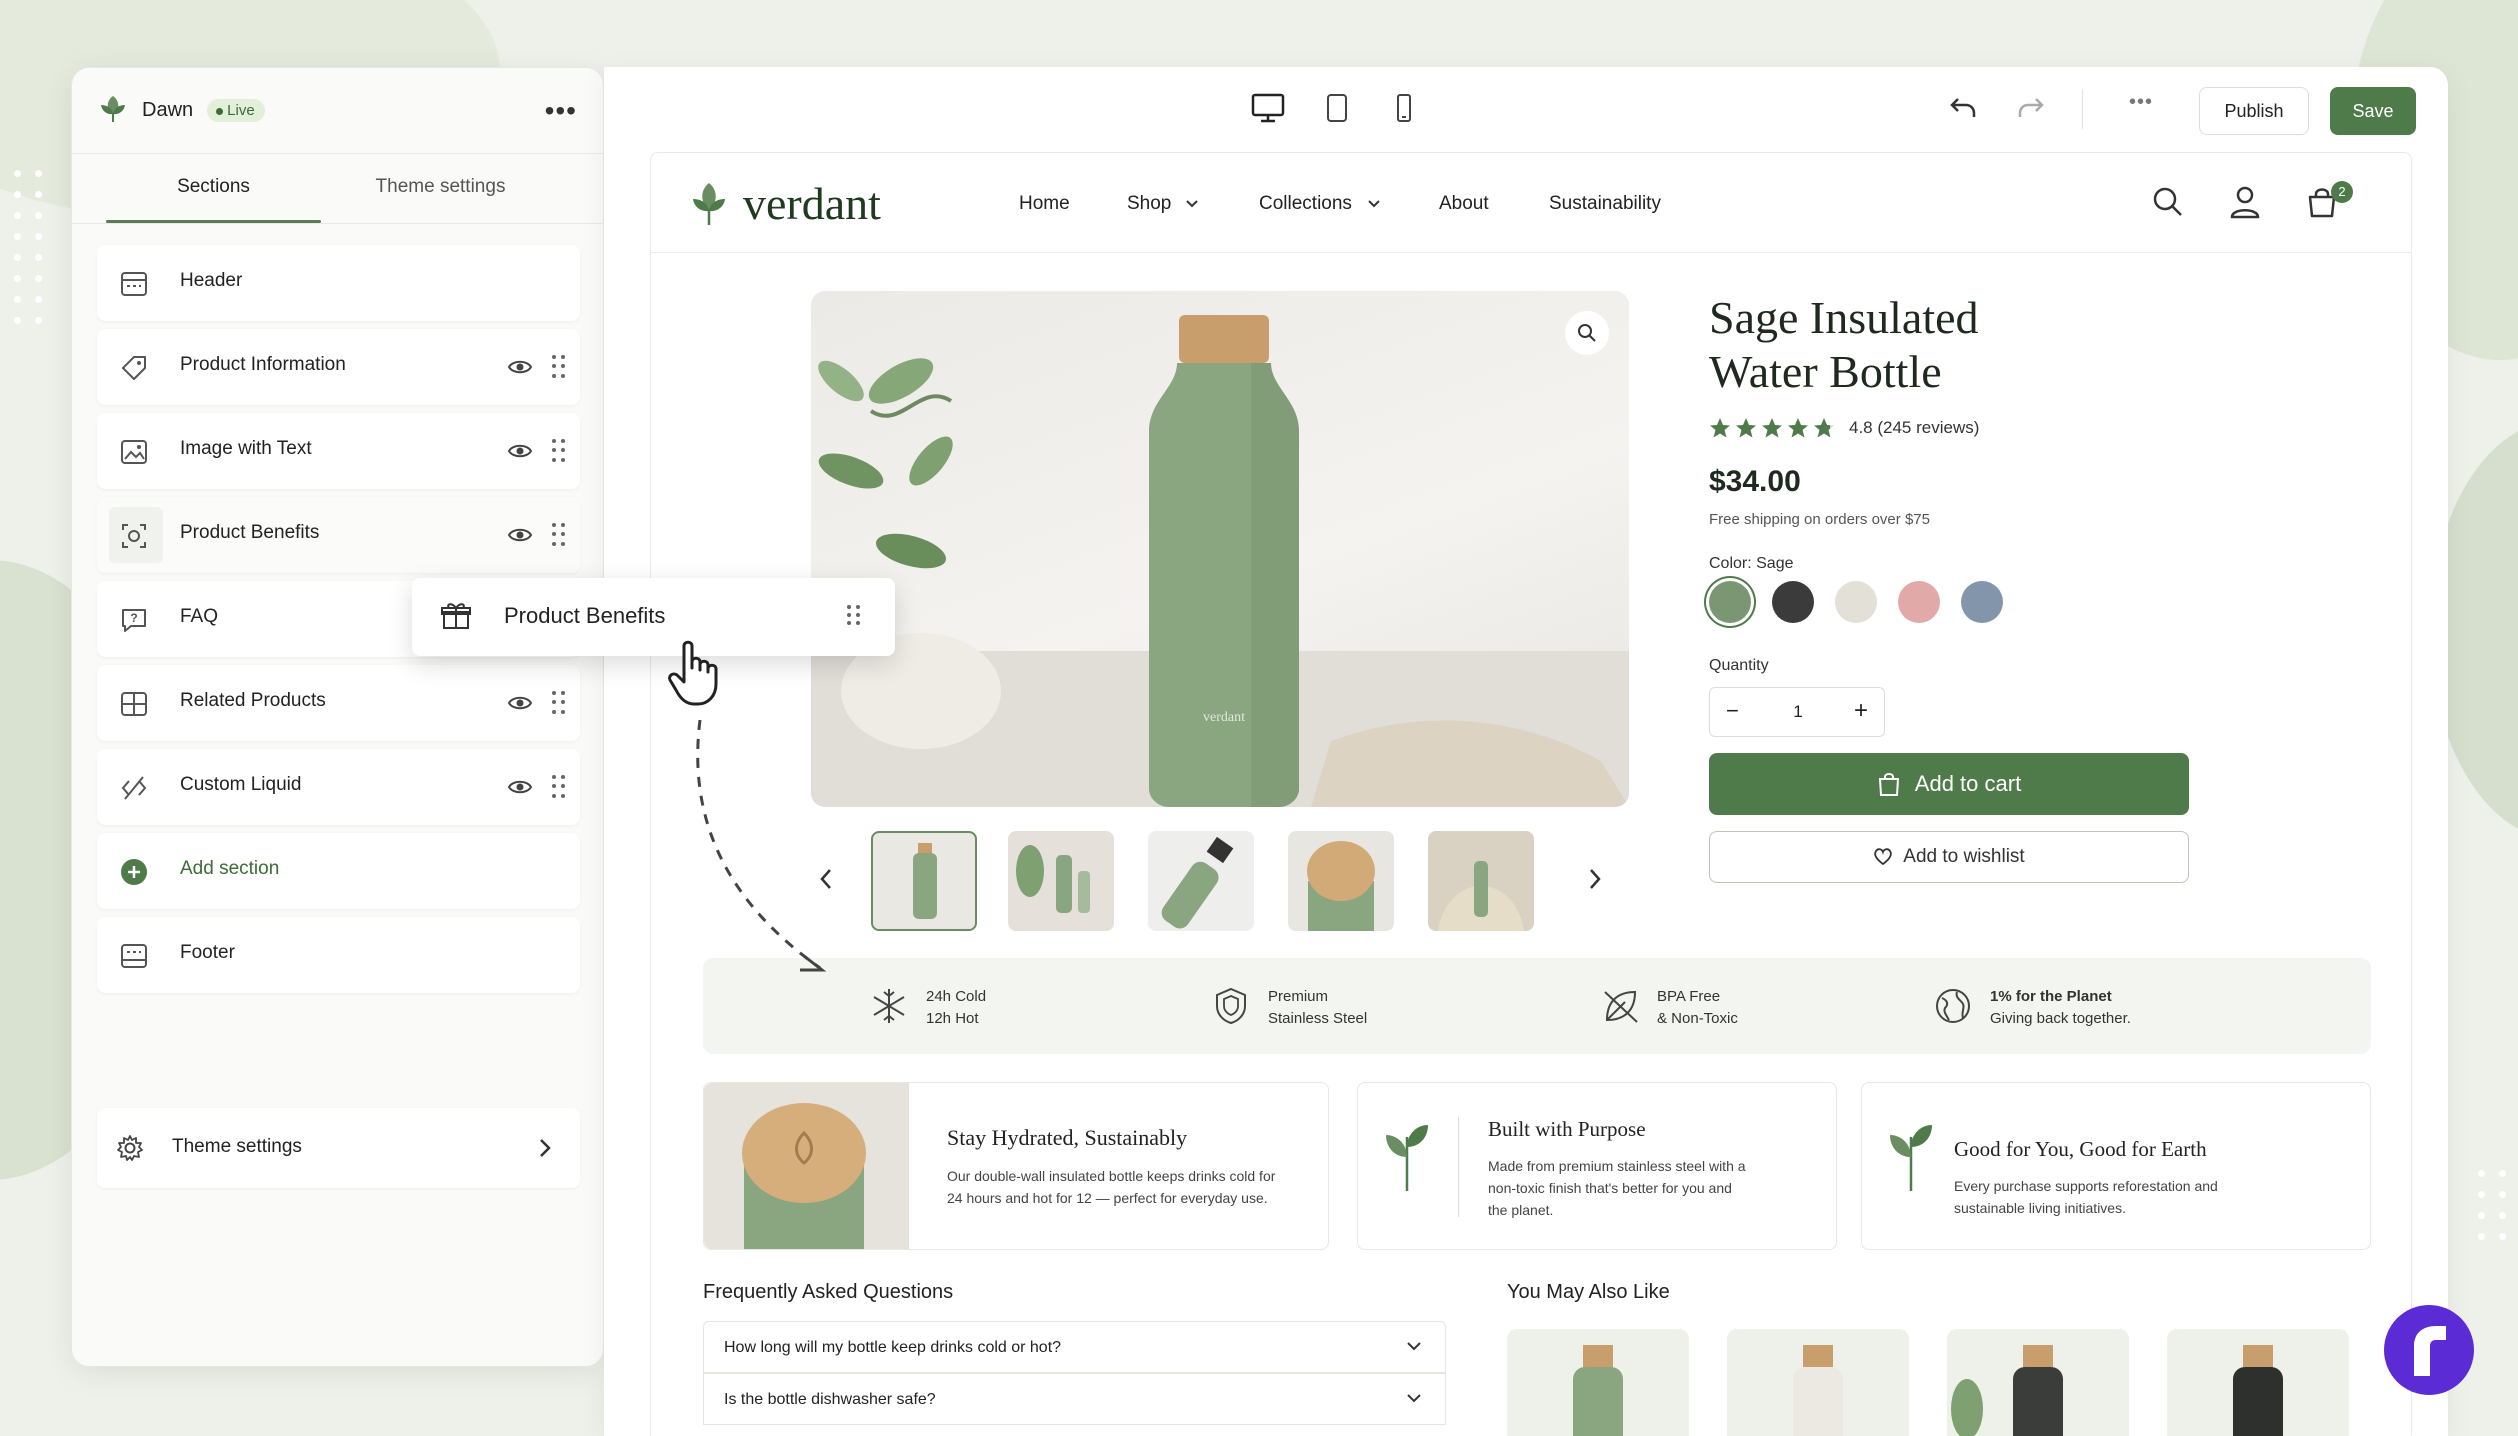 This screenshot has width=2518, height=1436. I want to click on section-label: Product Information, so click(263, 364).